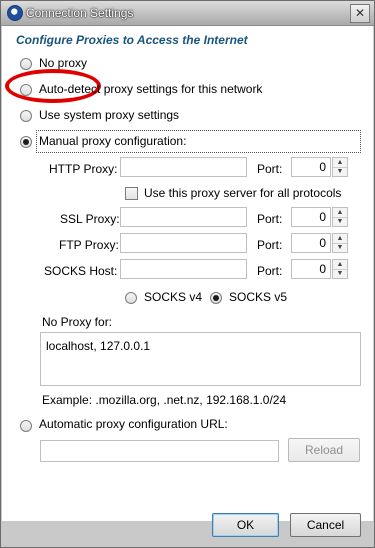 This screenshot has height=548, width=375. Describe the element at coordinates (77, 322) in the screenshot. I see `no-proxy-for-label: No Proxy for:` at that location.